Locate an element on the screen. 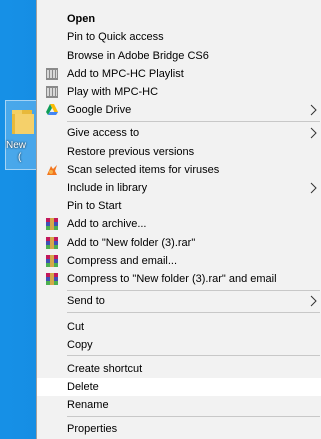 This screenshot has width=321, height=439. menu-item-pin-to-quick-access: Pin to Quick access is located at coordinates (179, 37).